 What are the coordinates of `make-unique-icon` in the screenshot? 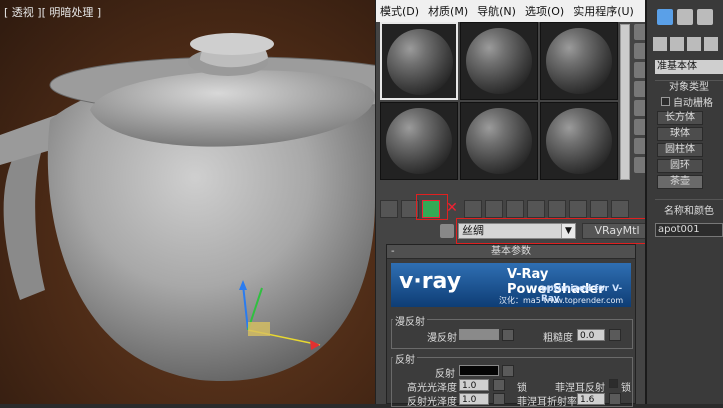 It's located at (494, 209).